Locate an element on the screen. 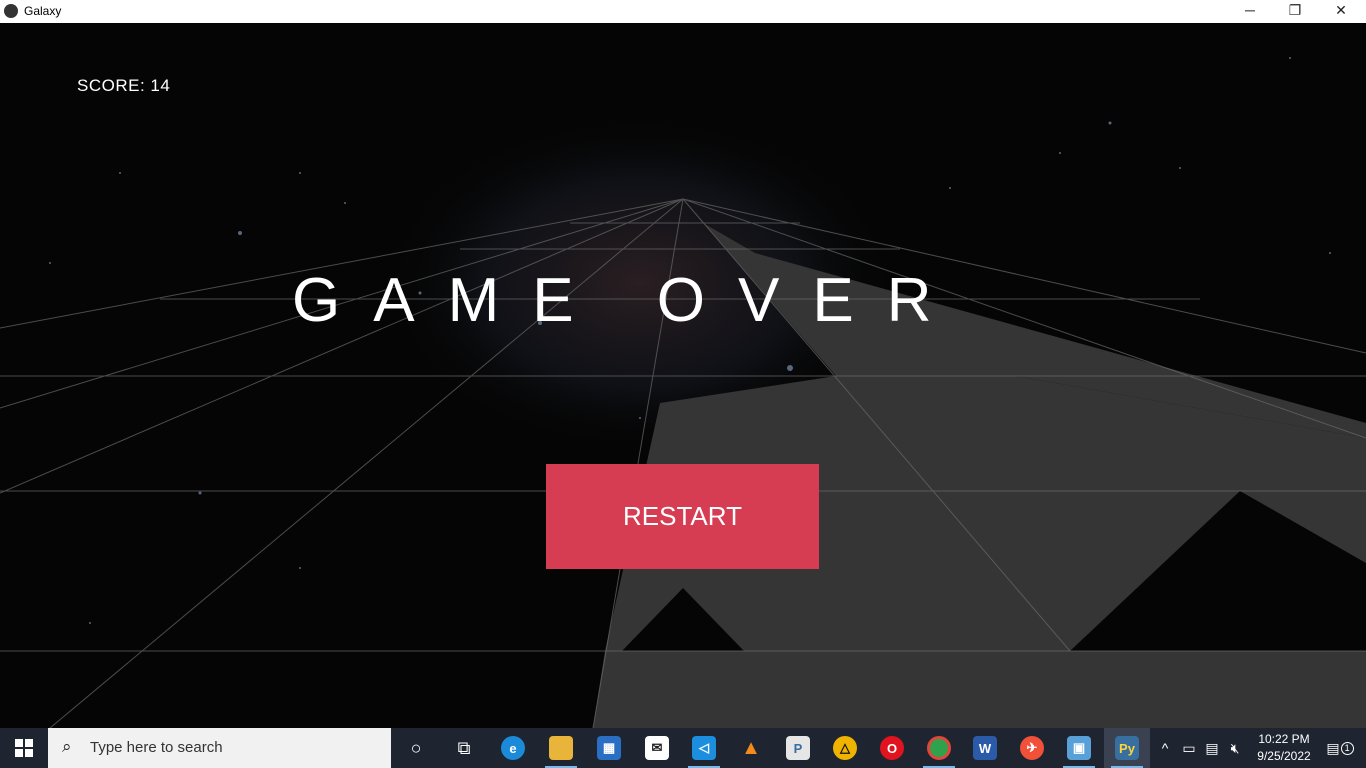  chevron-up-icon: ^ is located at coordinates (1165, 748).